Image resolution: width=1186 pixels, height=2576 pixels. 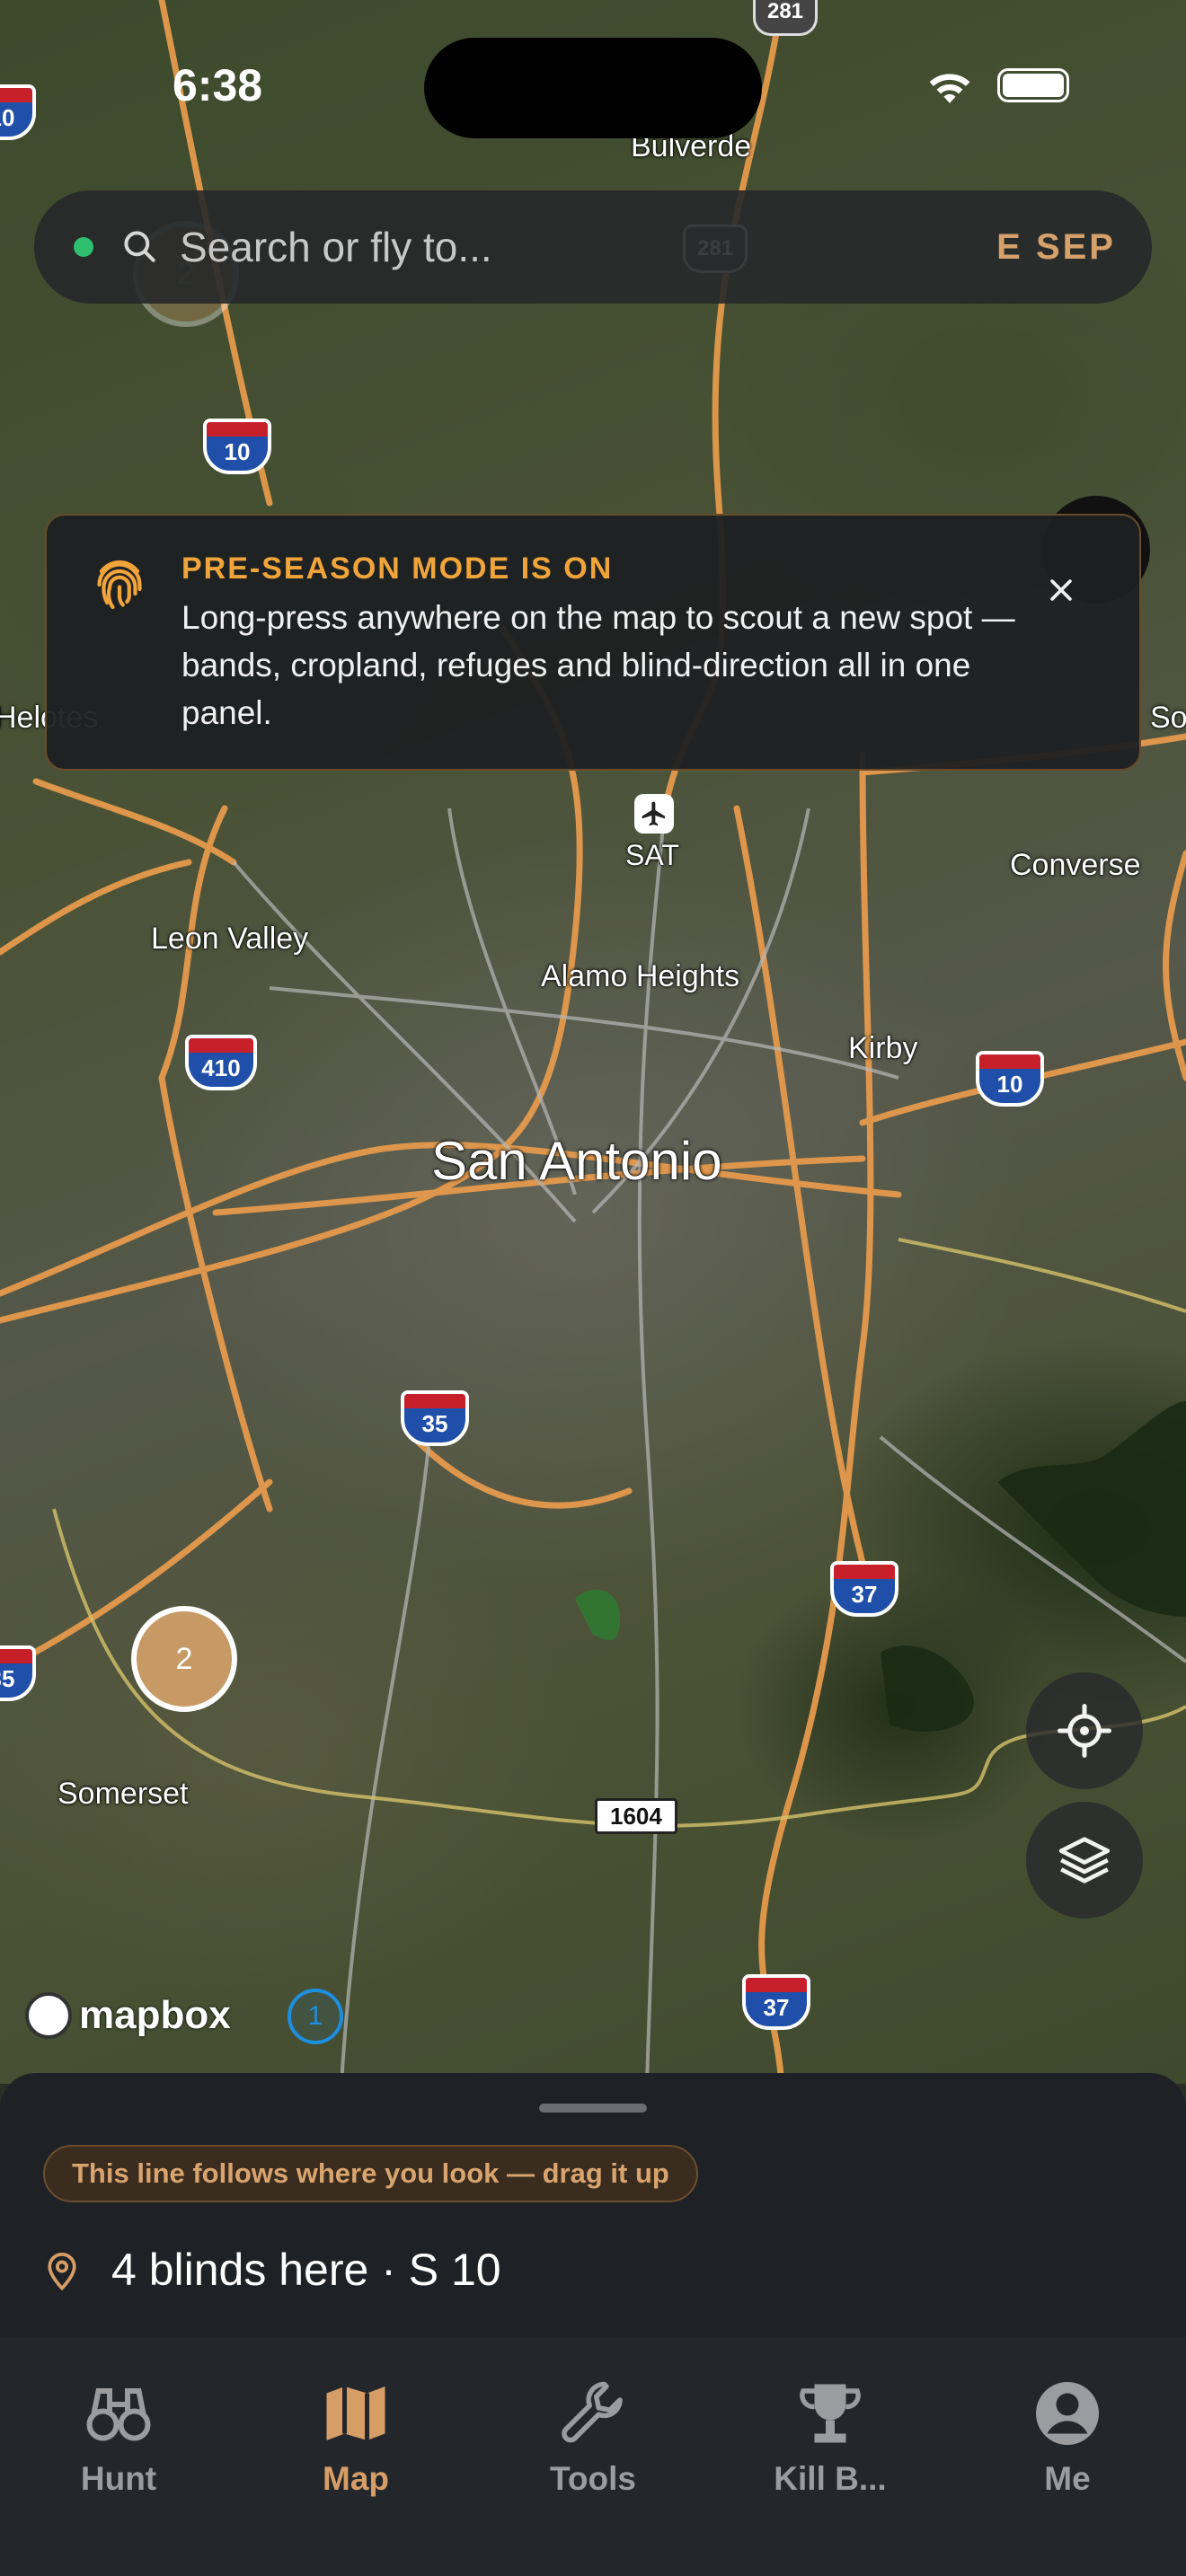 I want to click on place-label-san-antonio: San Antonio, so click(x=576, y=1161).